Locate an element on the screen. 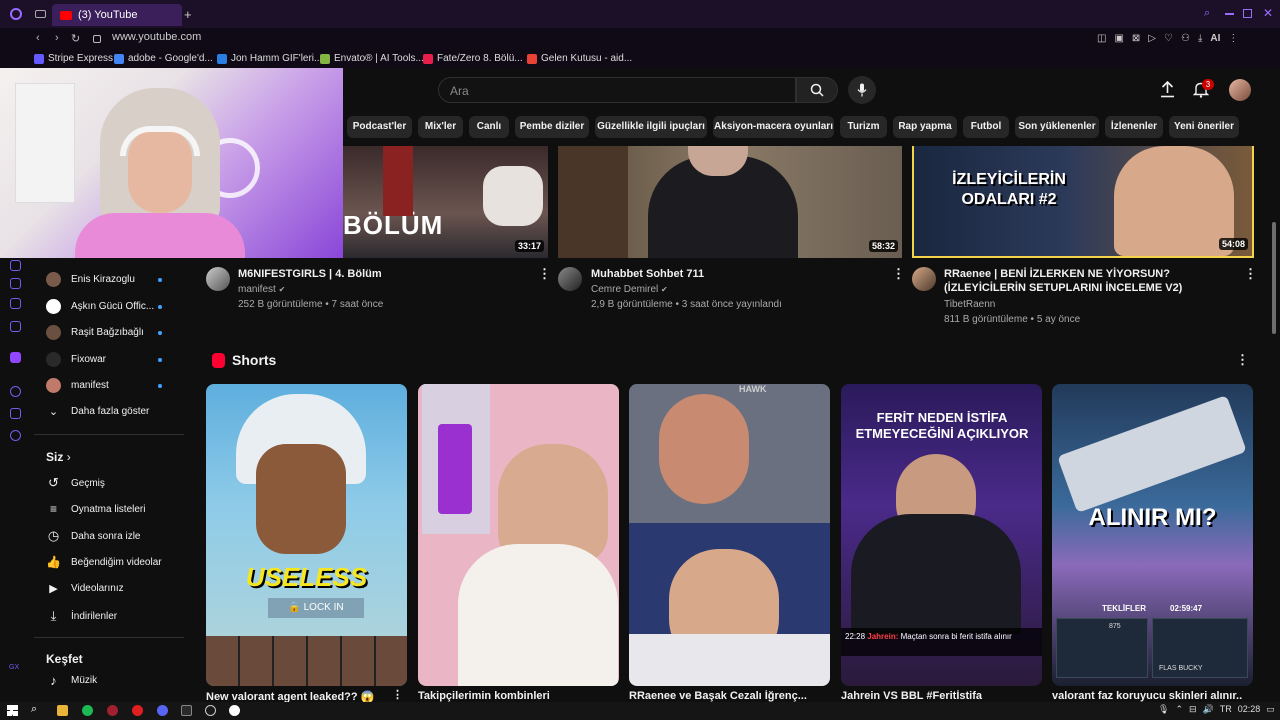 The height and width of the screenshot is (720, 1280). opera-logo-icon is located at coordinates (16, 14).